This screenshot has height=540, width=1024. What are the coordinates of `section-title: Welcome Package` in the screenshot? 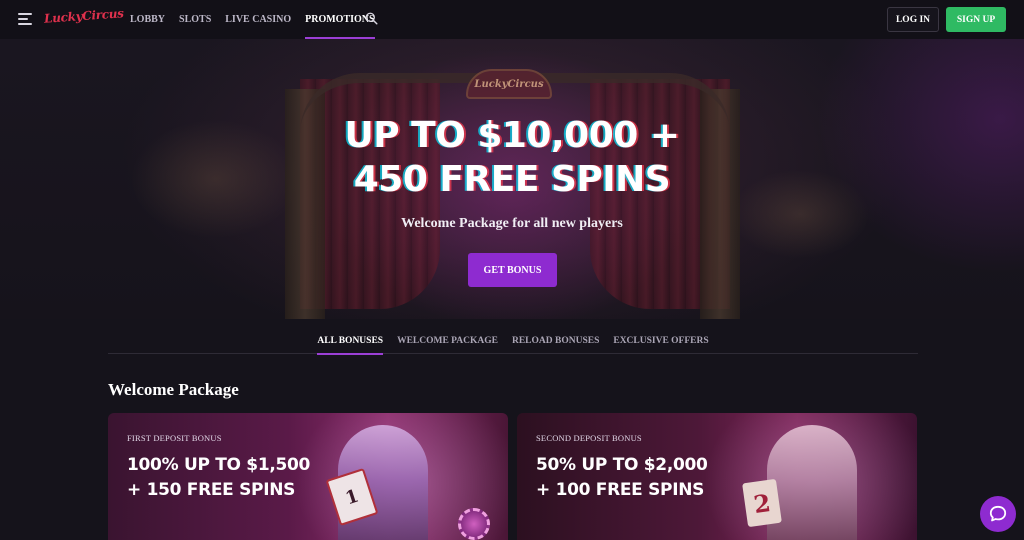 It's located at (173, 389).